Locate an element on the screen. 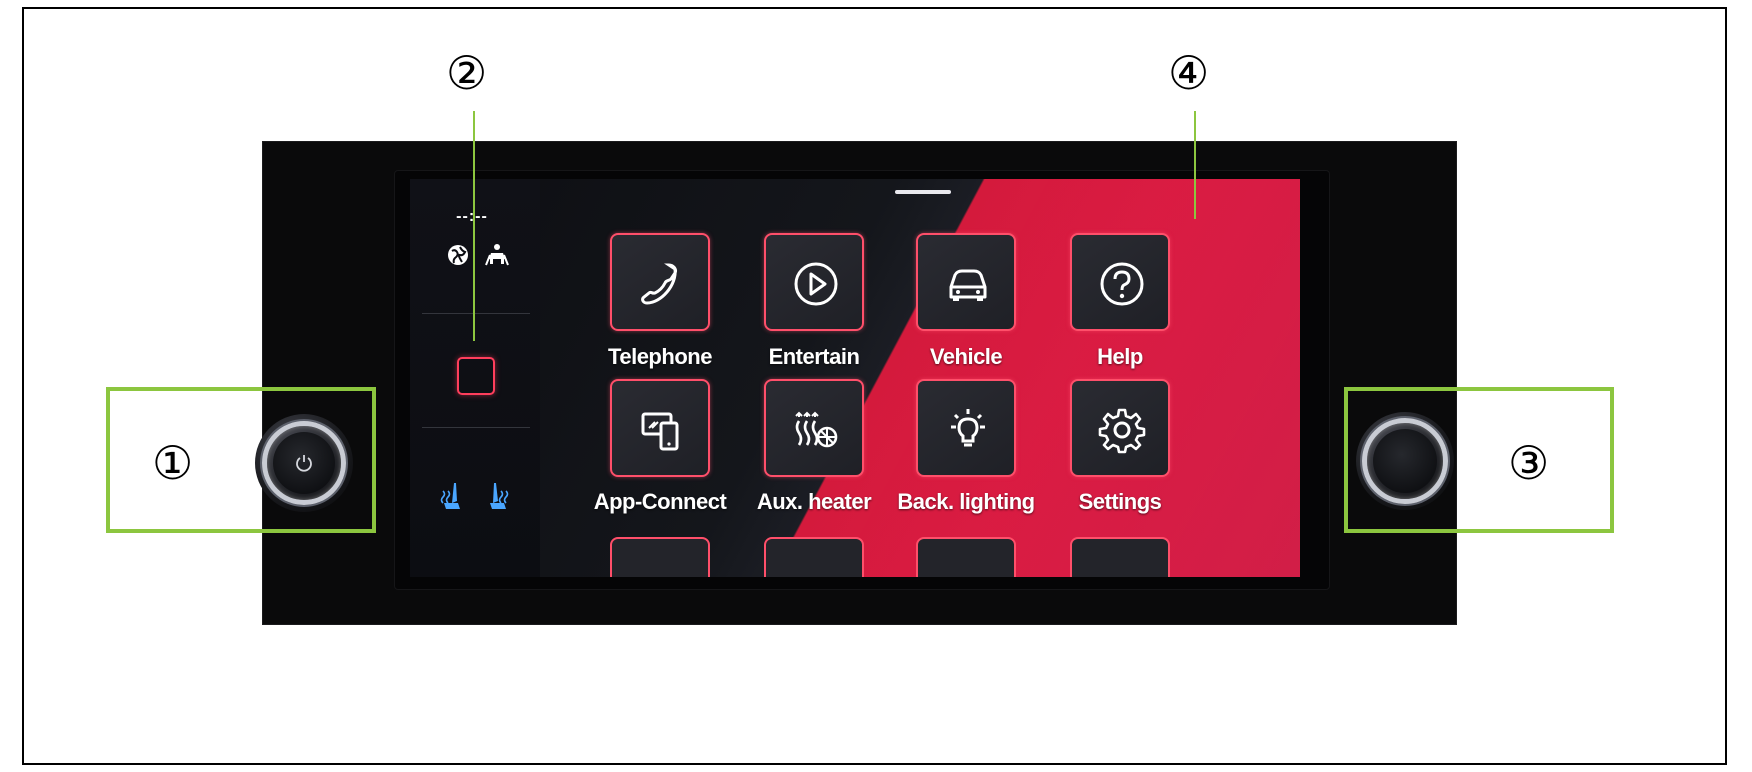  aux-heater-icon is located at coordinates (816, 429).